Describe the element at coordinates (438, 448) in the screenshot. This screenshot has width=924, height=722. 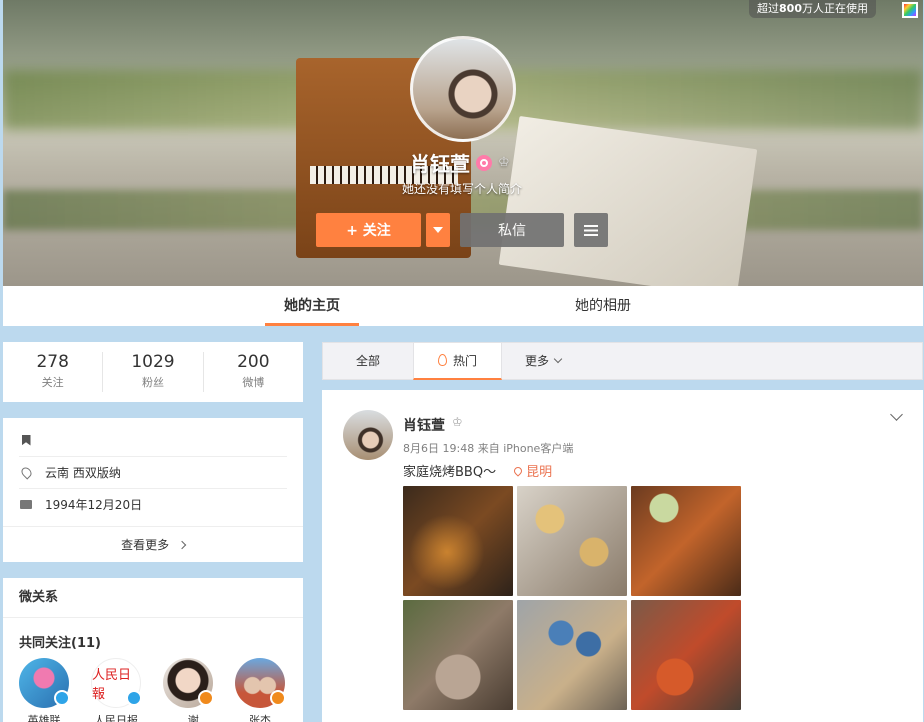
I see `post-date: 8月6日 19:48` at that location.